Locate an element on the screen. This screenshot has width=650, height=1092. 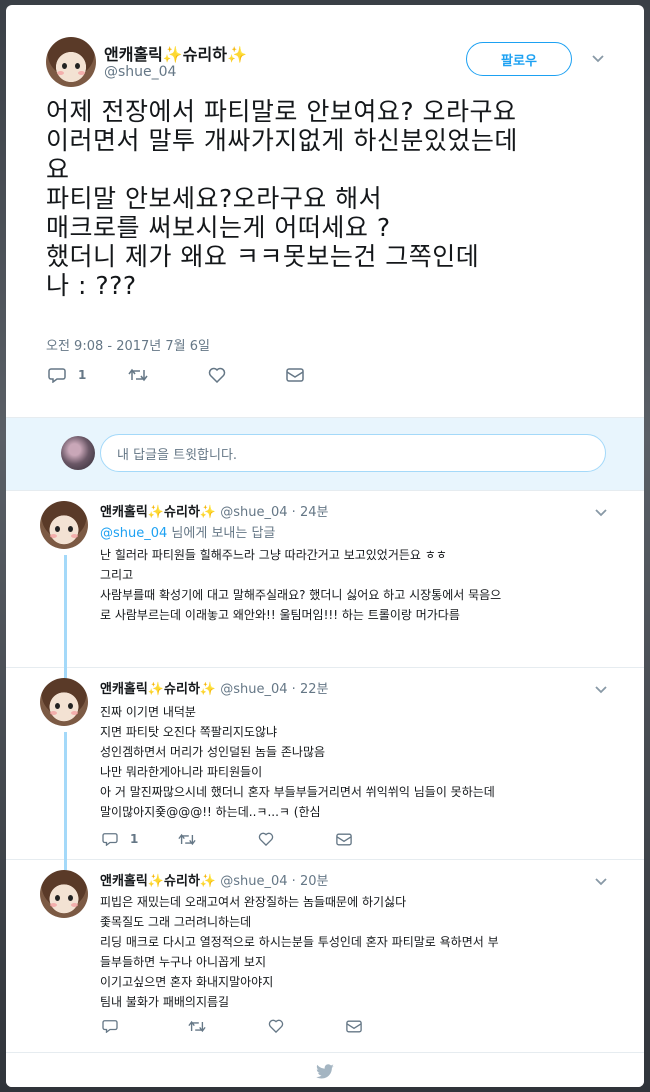
reply-text-line: 들부들하면 누구나 아니꼽게 보지 is located at coordinates (183, 962).